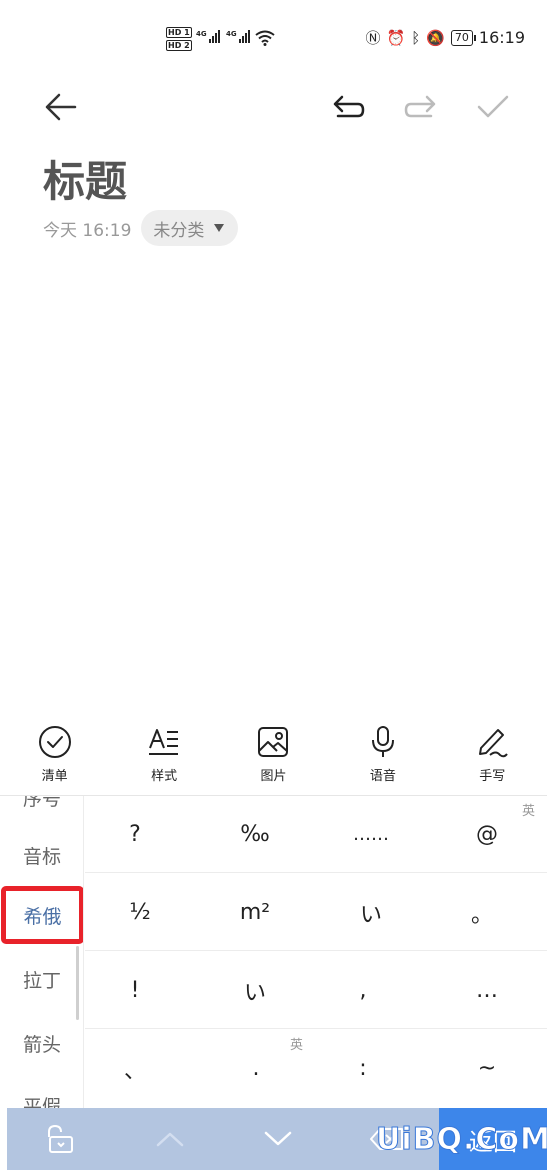 This screenshot has height=1170, width=547. What do you see at coordinates (273, 107) in the screenshot?
I see `editor-toolbar` at bounding box center [273, 107].